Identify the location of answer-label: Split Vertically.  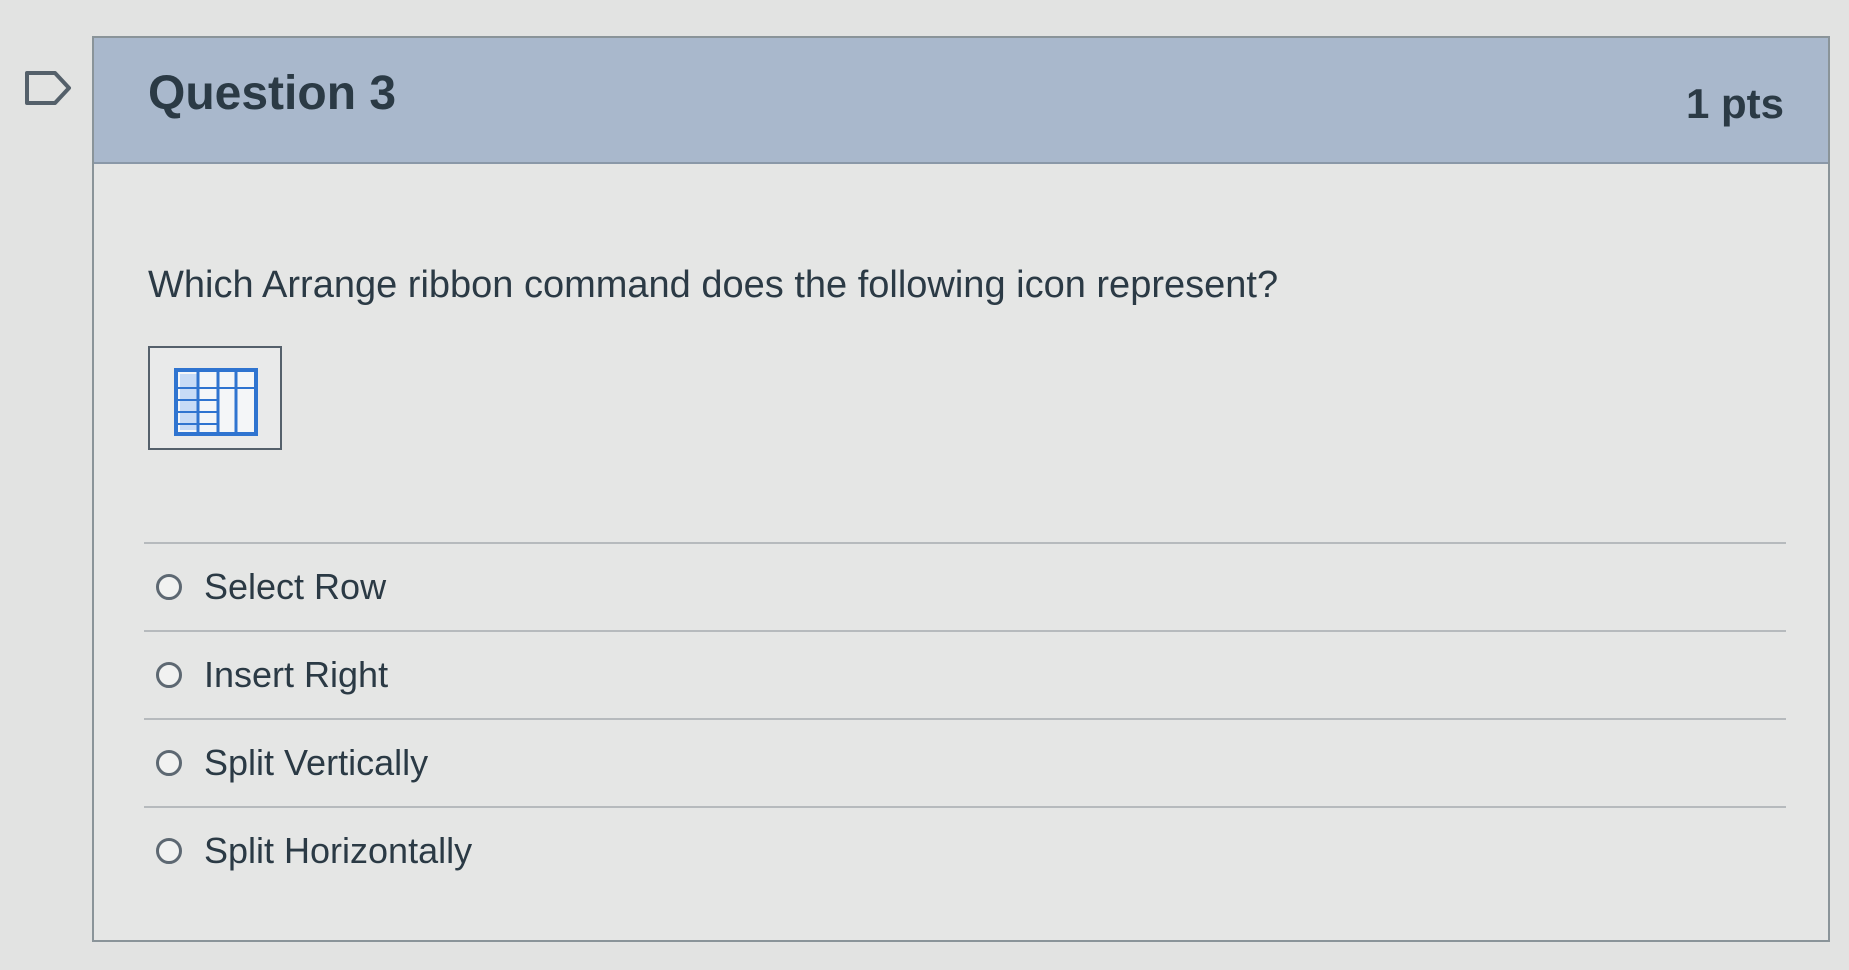
(316, 763).